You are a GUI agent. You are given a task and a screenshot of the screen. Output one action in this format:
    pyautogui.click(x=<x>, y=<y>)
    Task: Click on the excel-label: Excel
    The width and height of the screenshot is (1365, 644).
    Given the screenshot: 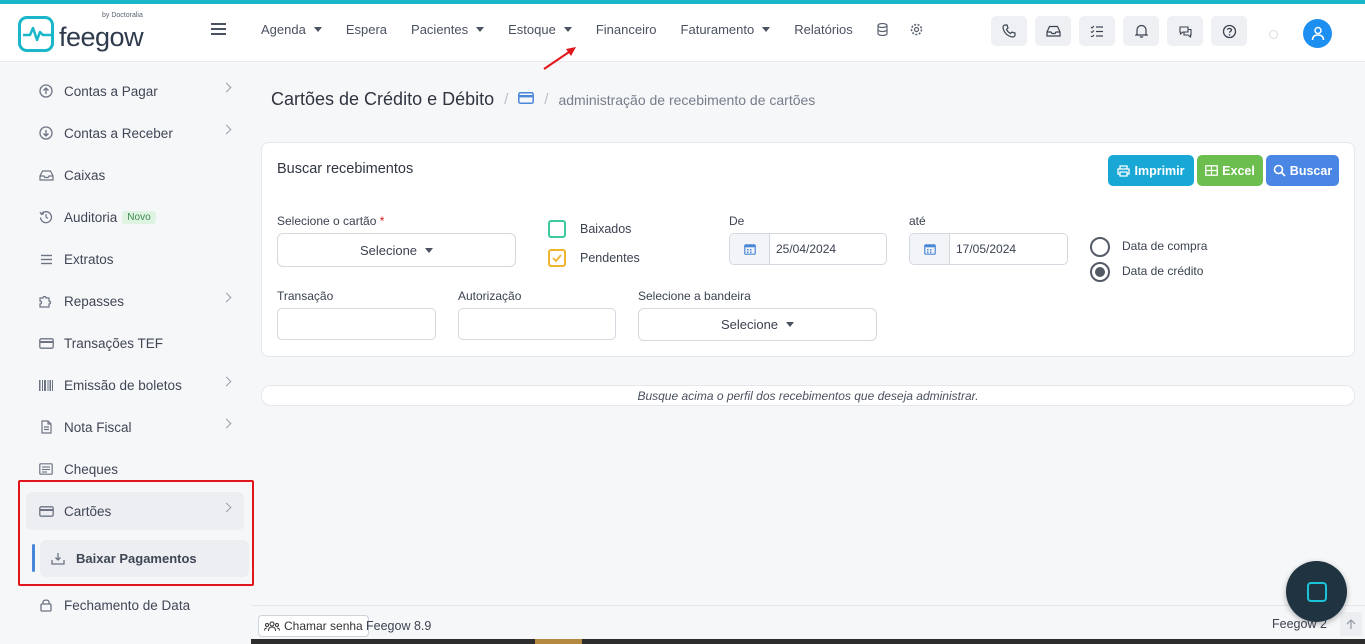 What is the action you would take?
    pyautogui.click(x=1238, y=170)
    